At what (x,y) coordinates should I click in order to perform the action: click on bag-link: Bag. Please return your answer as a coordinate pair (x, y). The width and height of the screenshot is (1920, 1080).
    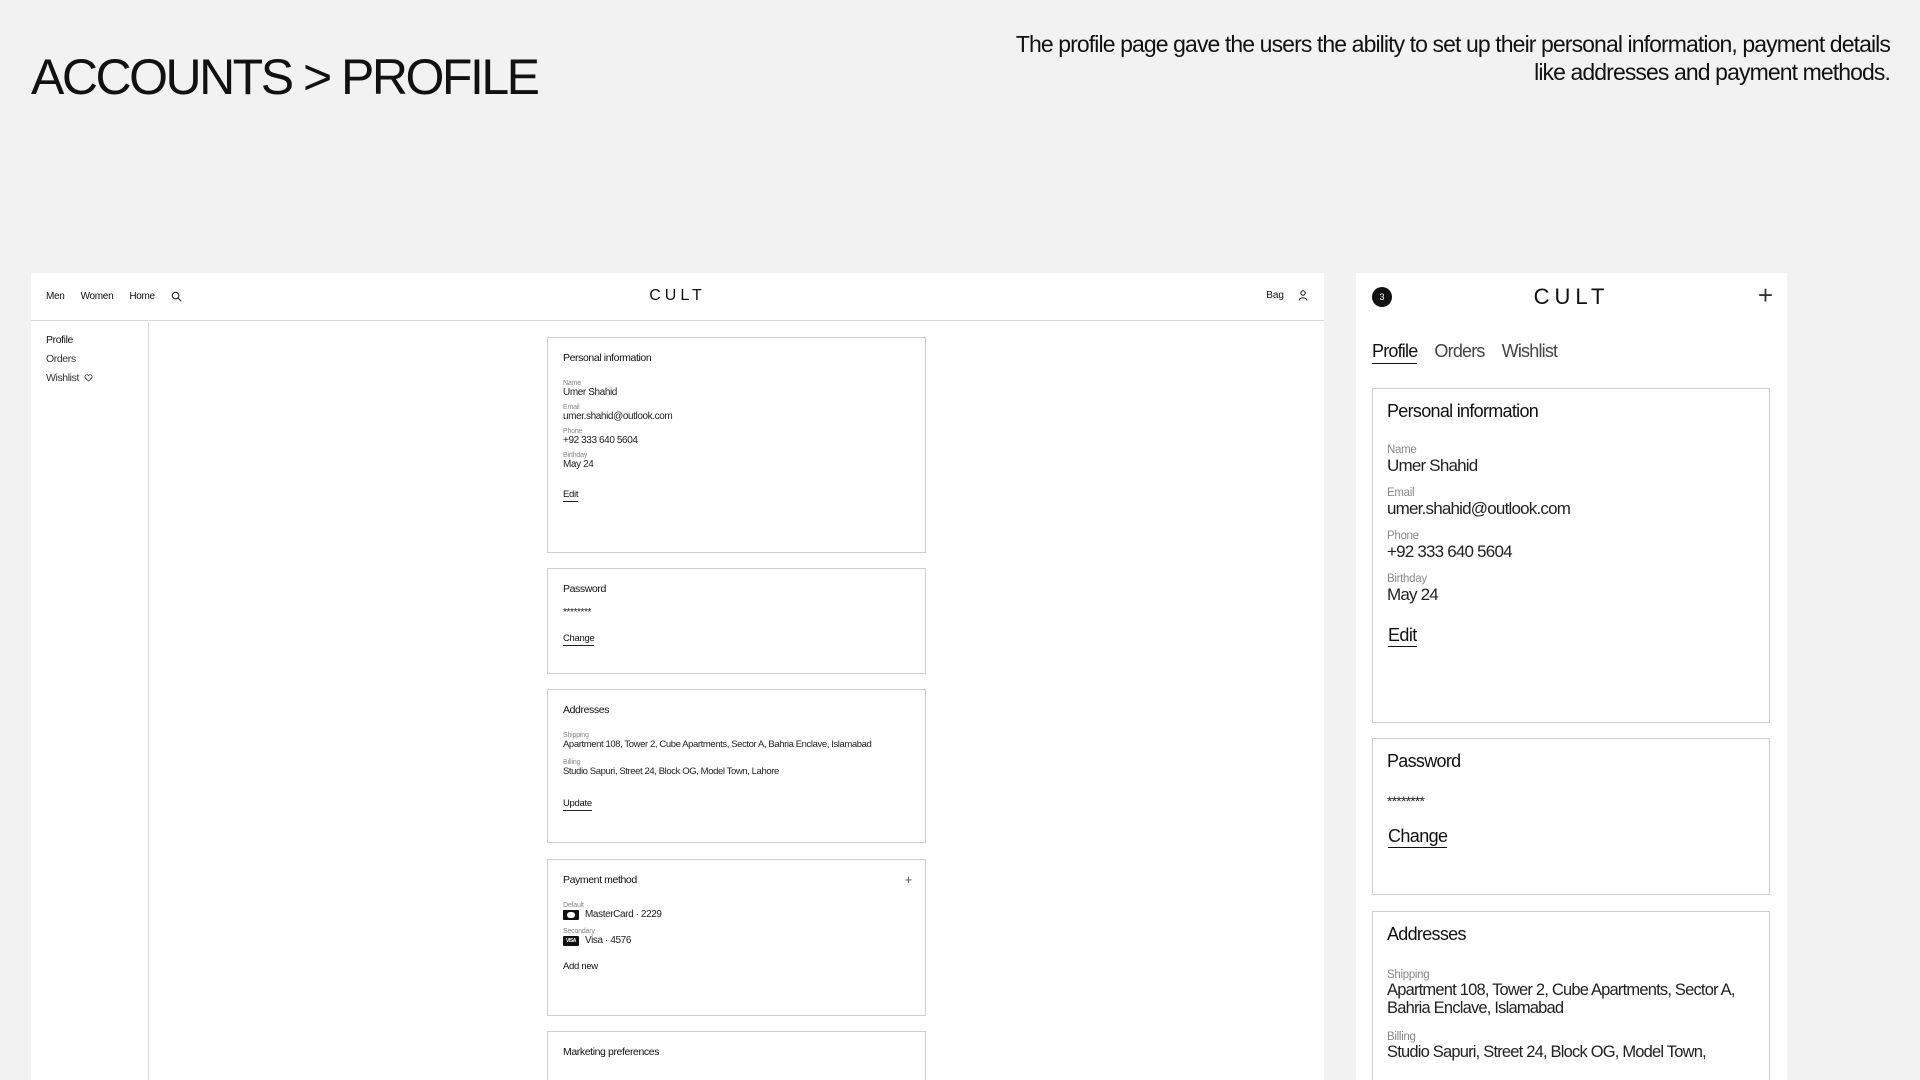
    Looking at the image, I should click on (1275, 295).